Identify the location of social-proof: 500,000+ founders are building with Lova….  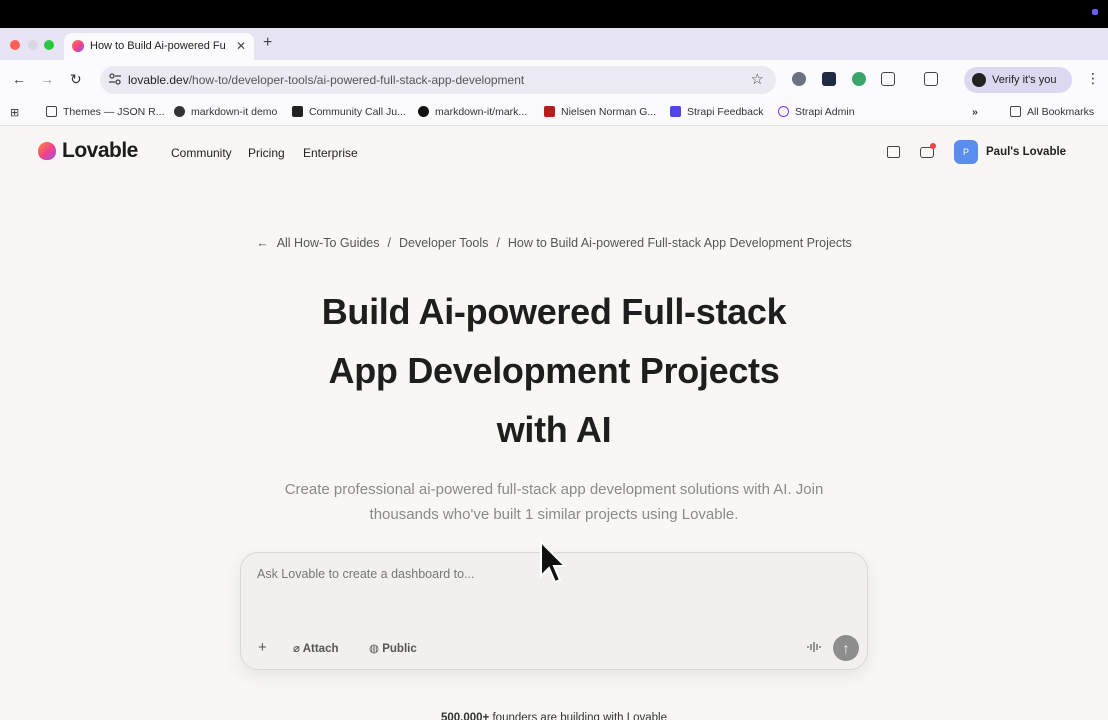
(554, 716).